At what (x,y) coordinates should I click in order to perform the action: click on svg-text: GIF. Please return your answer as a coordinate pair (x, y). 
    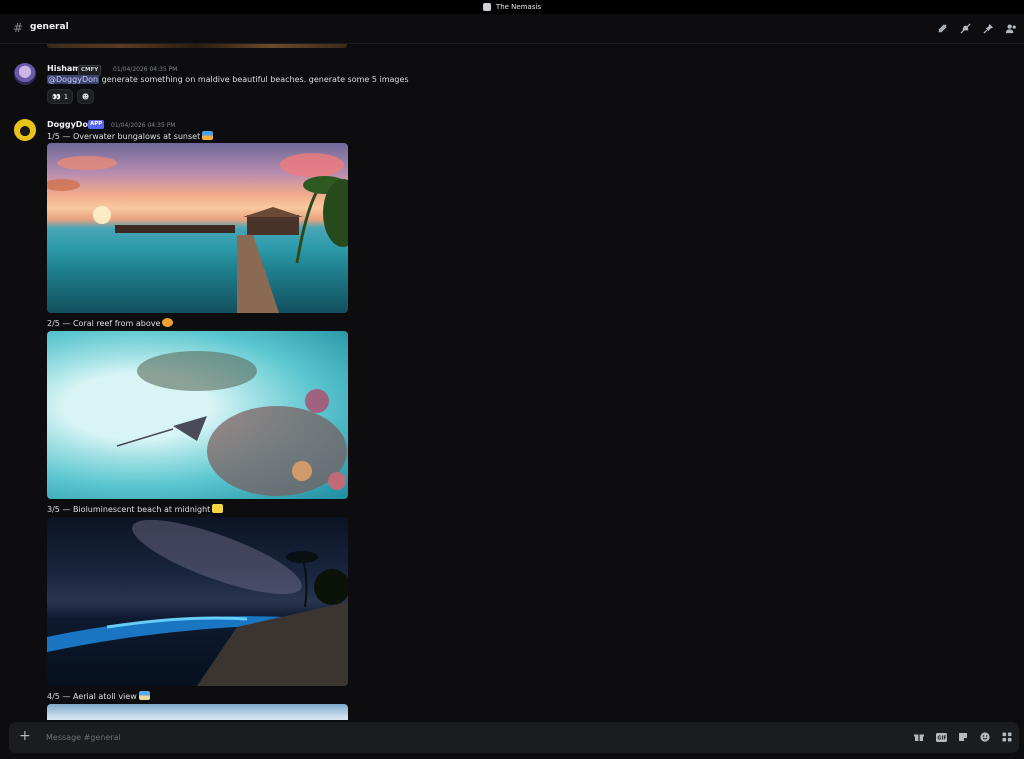
    Looking at the image, I should click on (941, 738).